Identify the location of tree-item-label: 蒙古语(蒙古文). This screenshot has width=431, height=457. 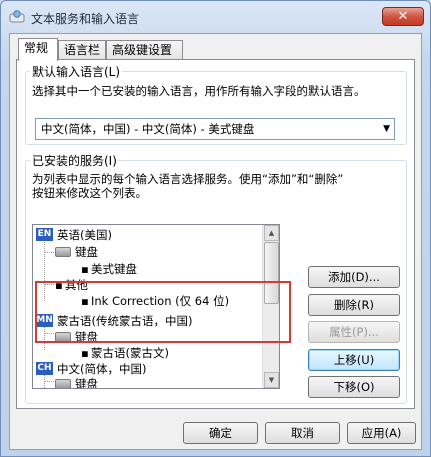
(130, 353).